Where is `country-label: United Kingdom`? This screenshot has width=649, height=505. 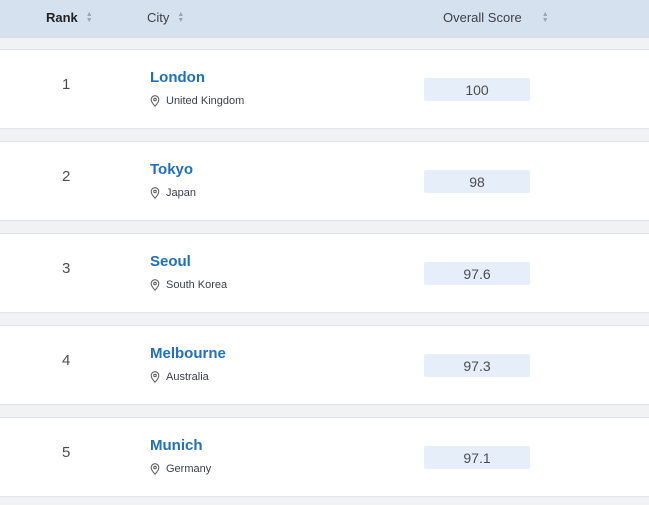 country-label: United Kingdom is located at coordinates (197, 101).